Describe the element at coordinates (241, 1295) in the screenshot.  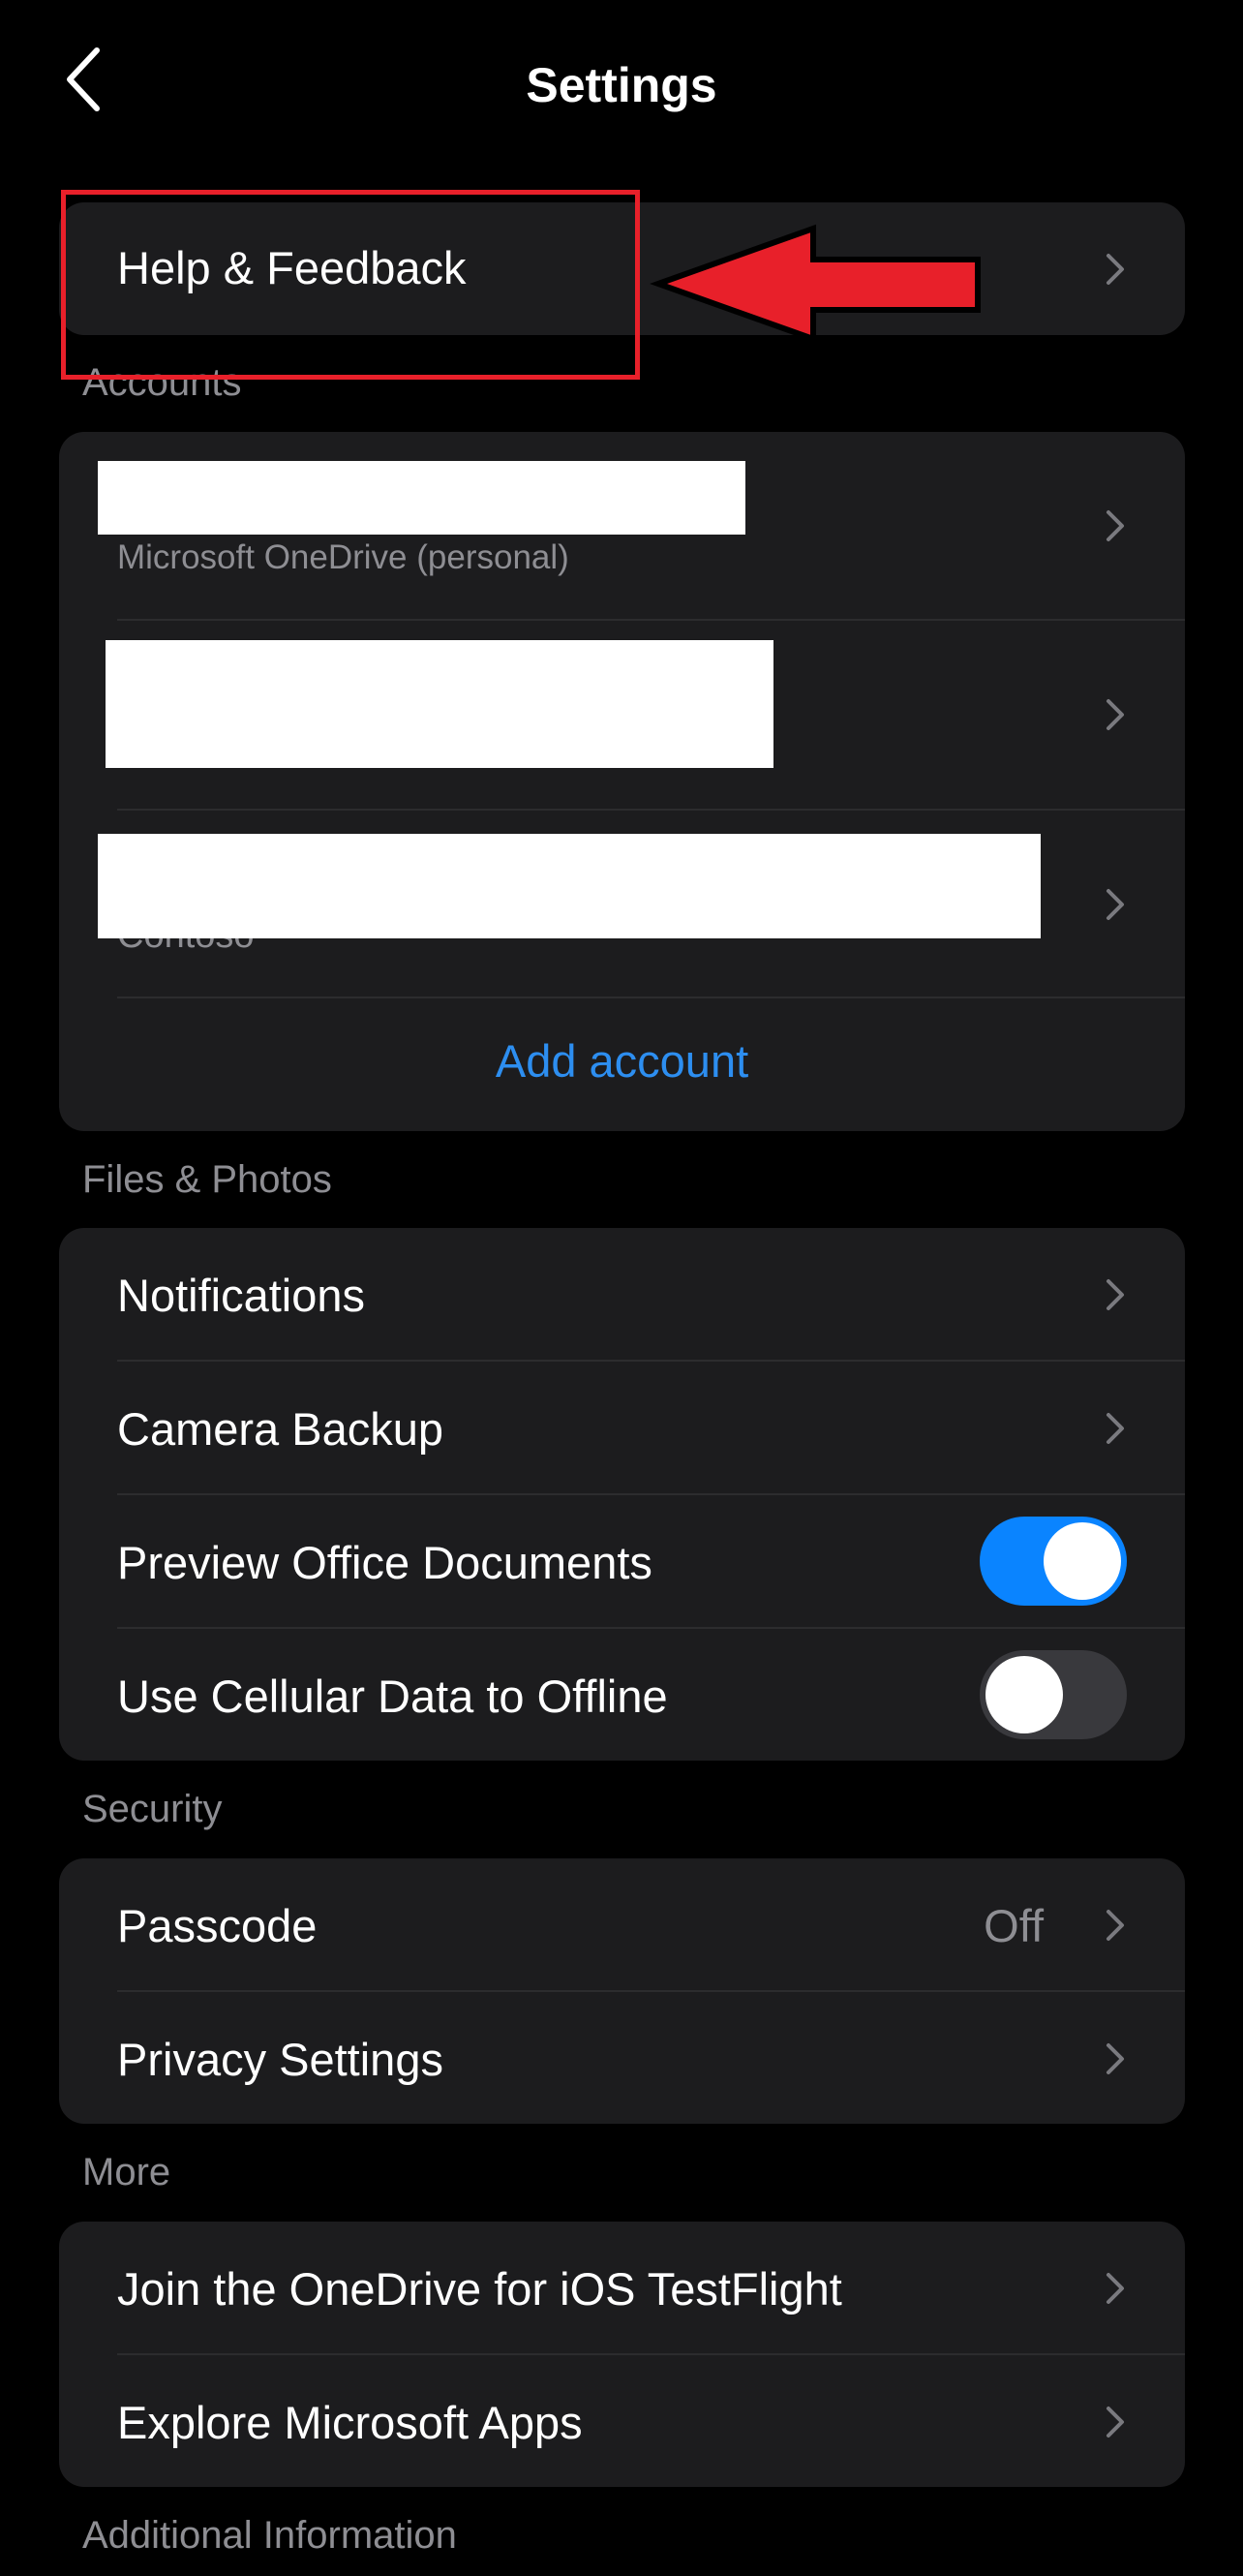
I see `notifications-label: Notifications` at that location.